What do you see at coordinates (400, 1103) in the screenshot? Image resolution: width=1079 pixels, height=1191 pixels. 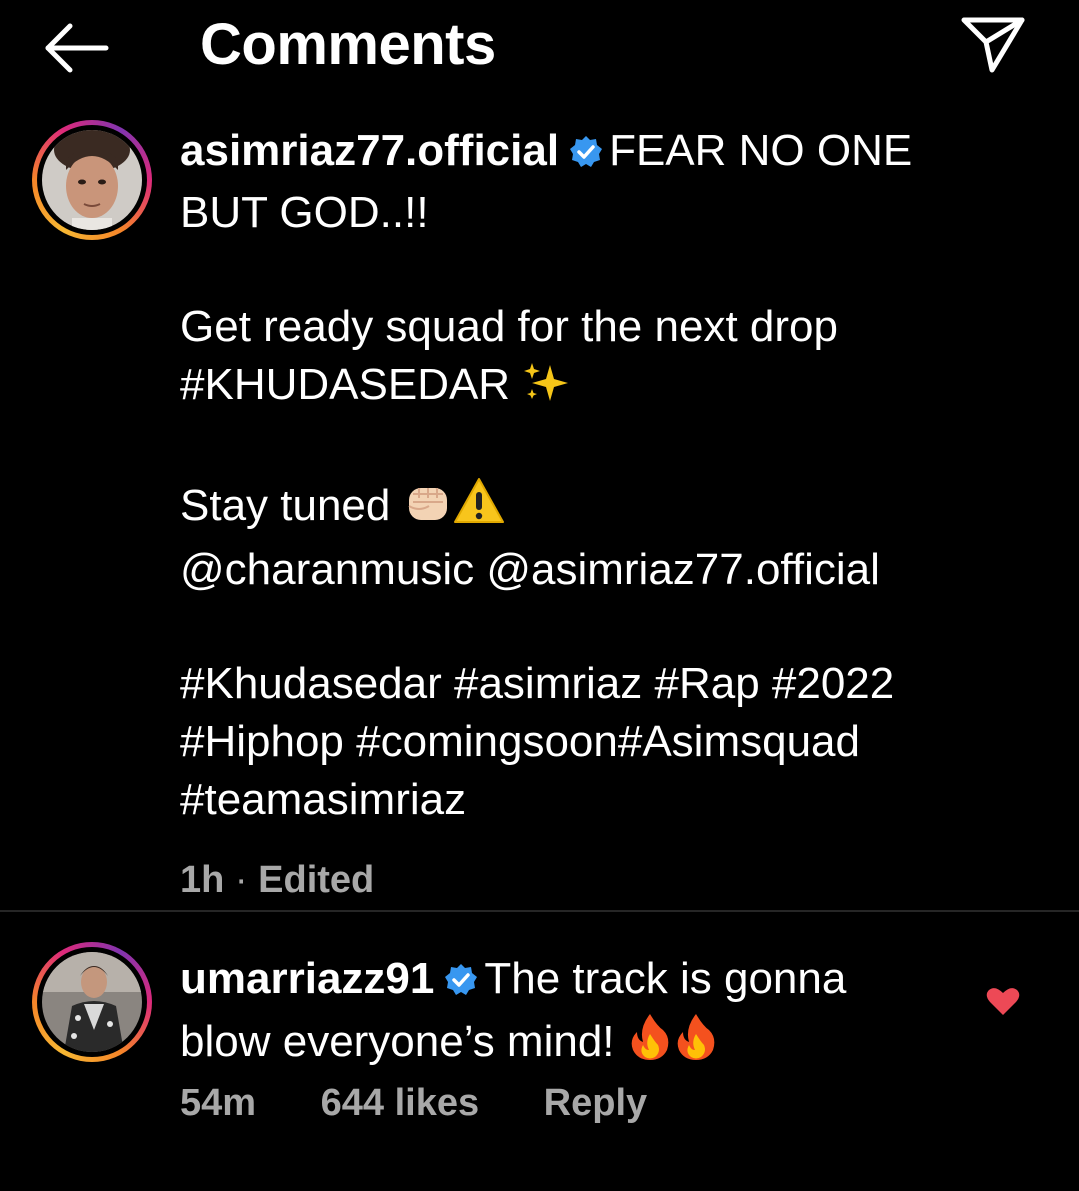 I see `likes-count: 644 likes` at bounding box center [400, 1103].